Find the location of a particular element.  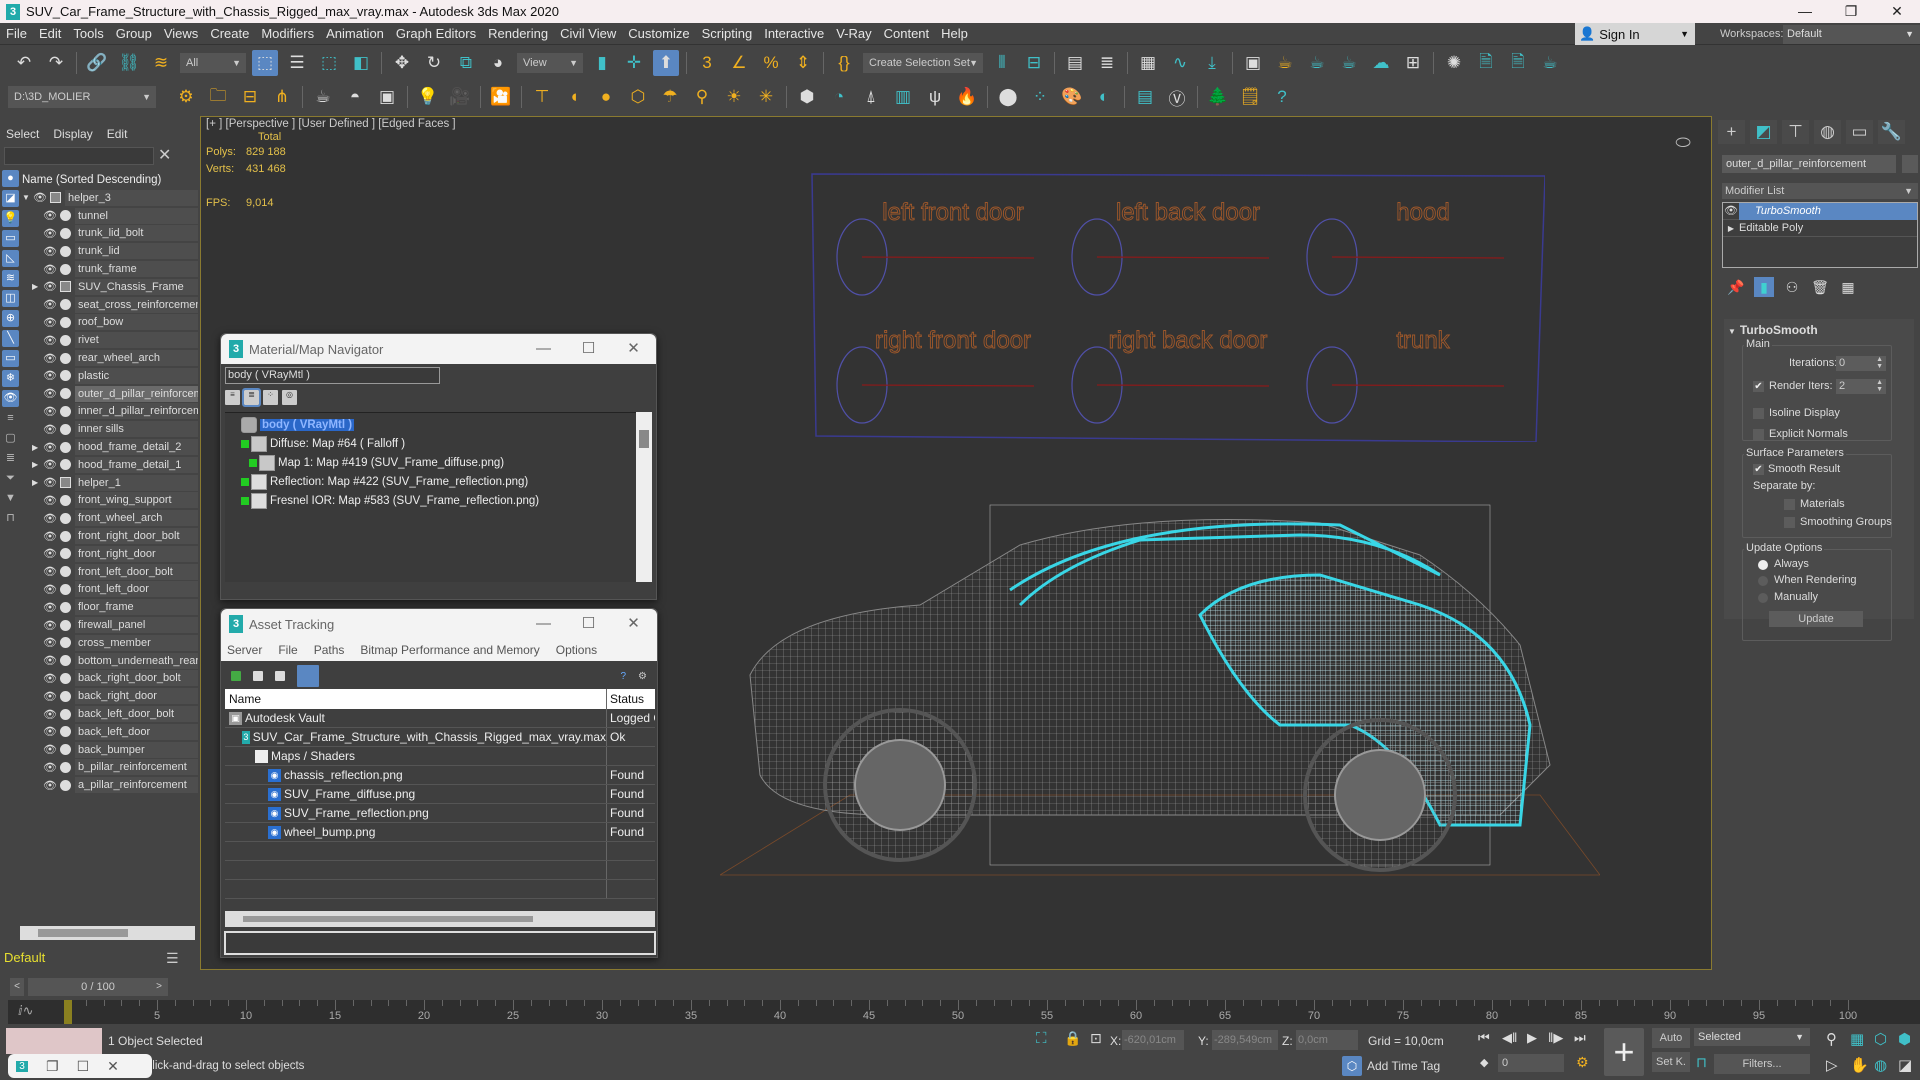

expand-arrow-icon: ▶ is located at coordinates (37, 464).